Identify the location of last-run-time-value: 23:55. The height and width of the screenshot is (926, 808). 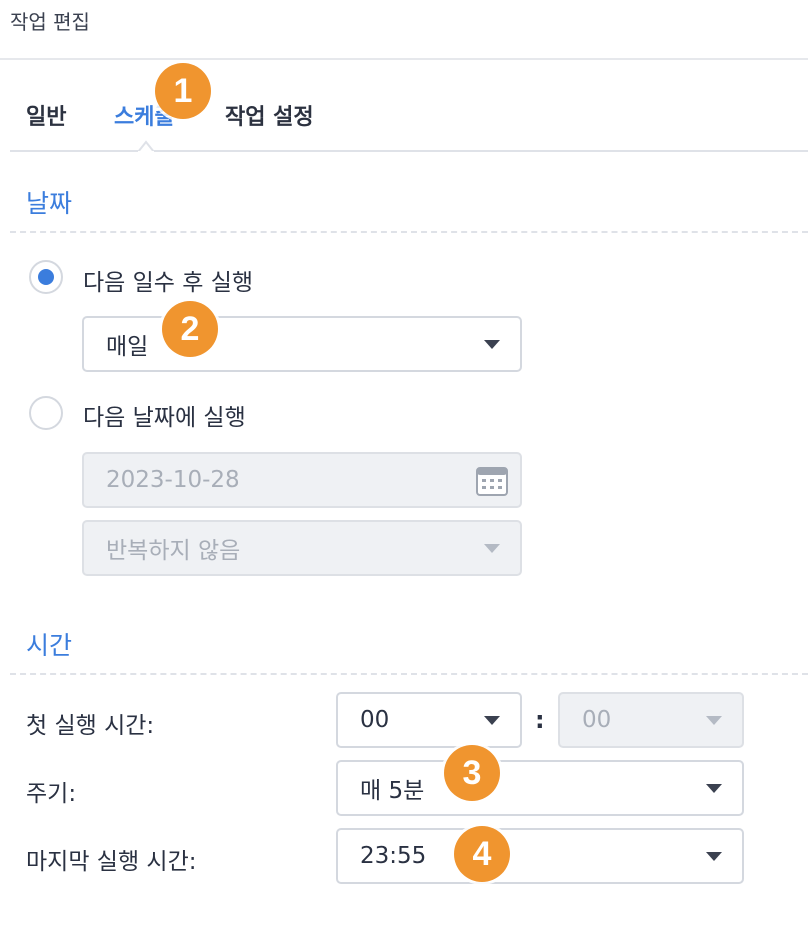
(393, 856).